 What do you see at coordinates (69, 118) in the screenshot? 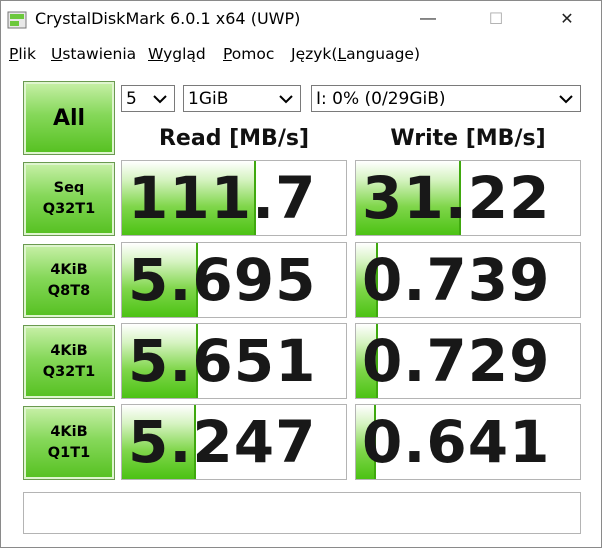
I see `all-button: All` at bounding box center [69, 118].